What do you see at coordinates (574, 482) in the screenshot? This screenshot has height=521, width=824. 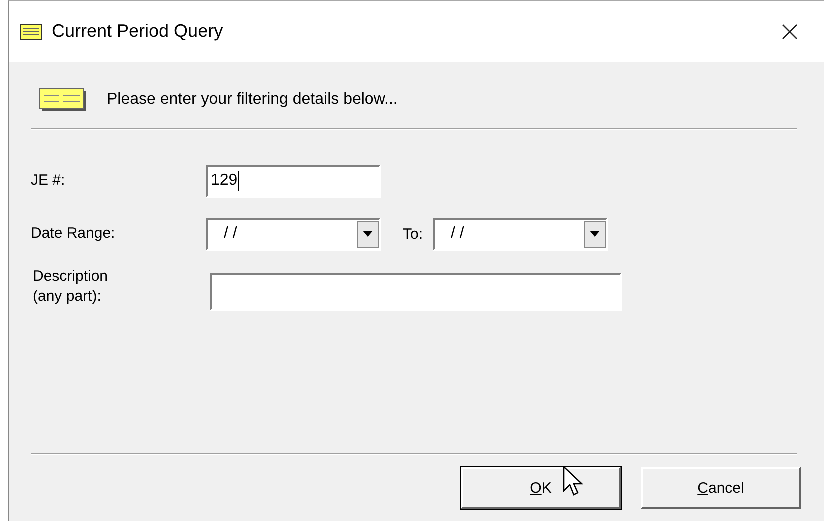 I see `cursor-icon` at bounding box center [574, 482].